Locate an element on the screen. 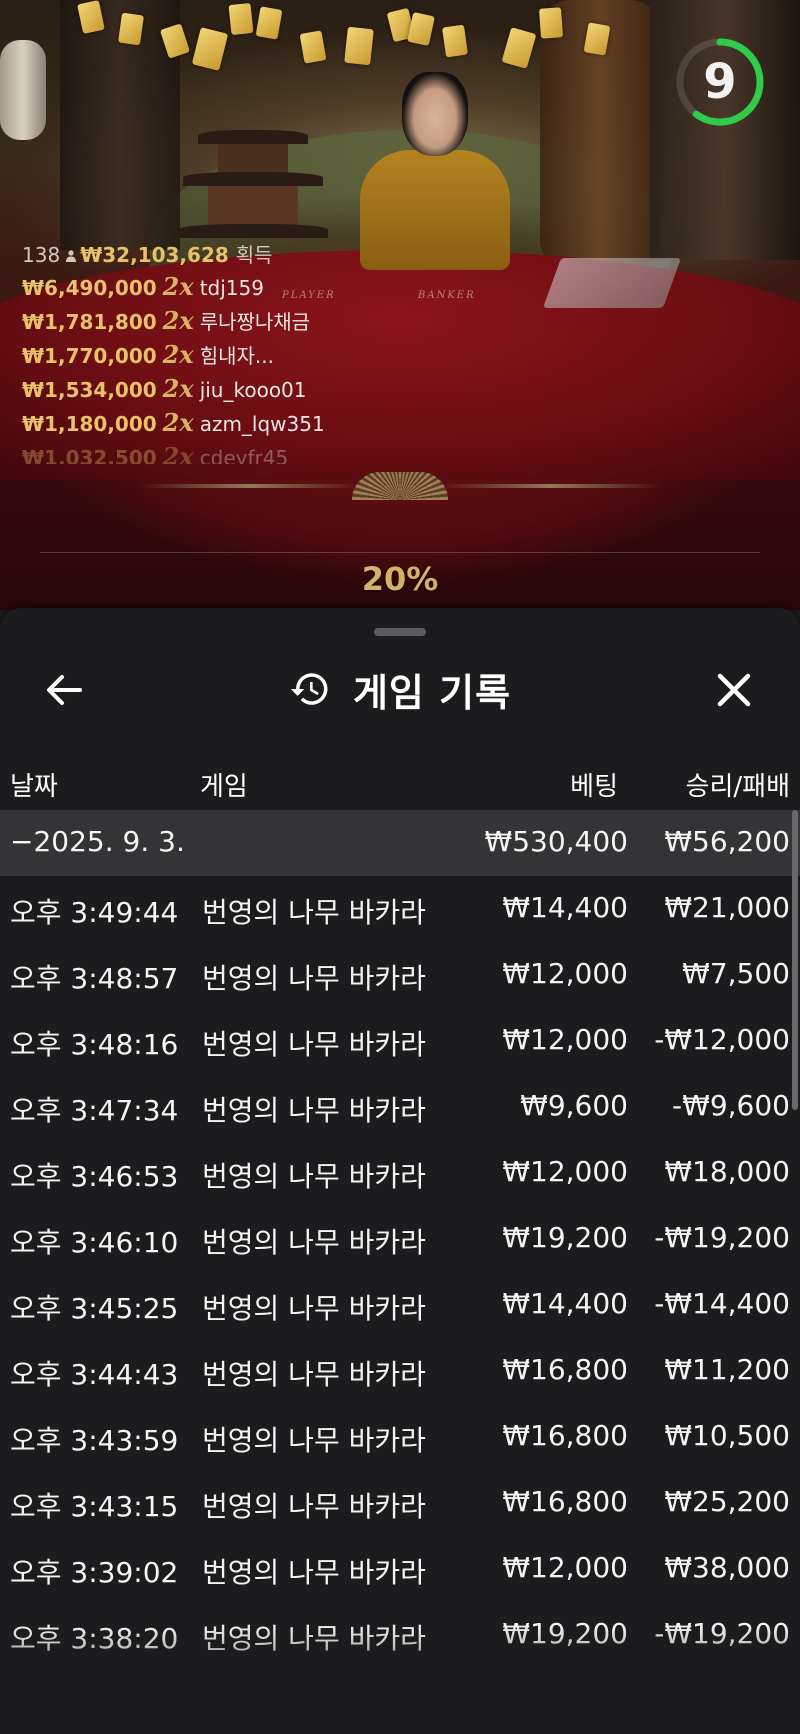  divider is located at coordinates (400, 552).